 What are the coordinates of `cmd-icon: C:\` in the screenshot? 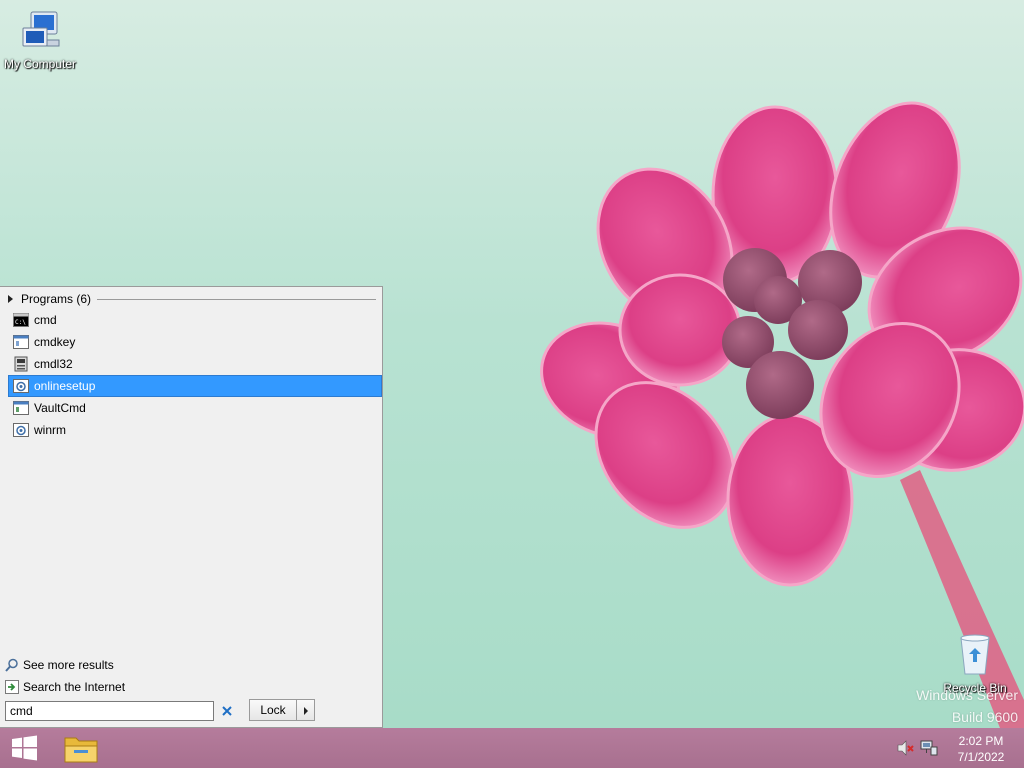 It's located at (21, 320).